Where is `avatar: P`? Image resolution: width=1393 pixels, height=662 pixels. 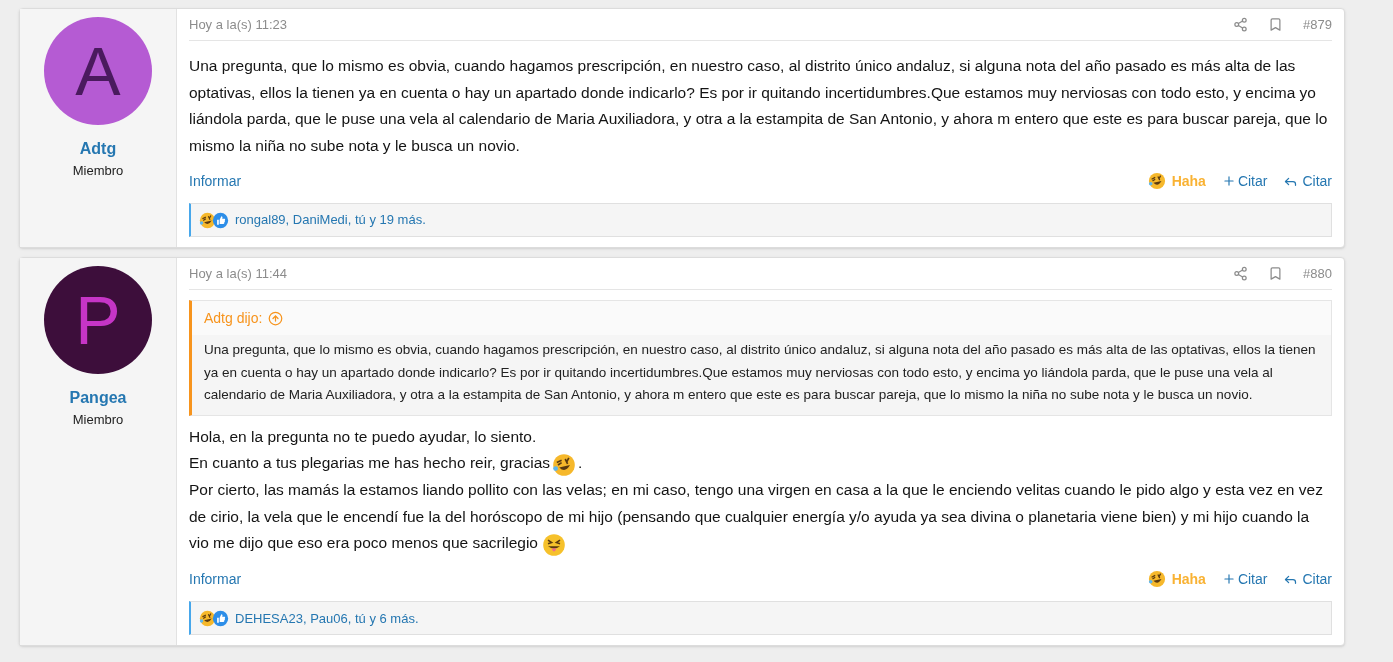 avatar: P is located at coordinates (98, 320).